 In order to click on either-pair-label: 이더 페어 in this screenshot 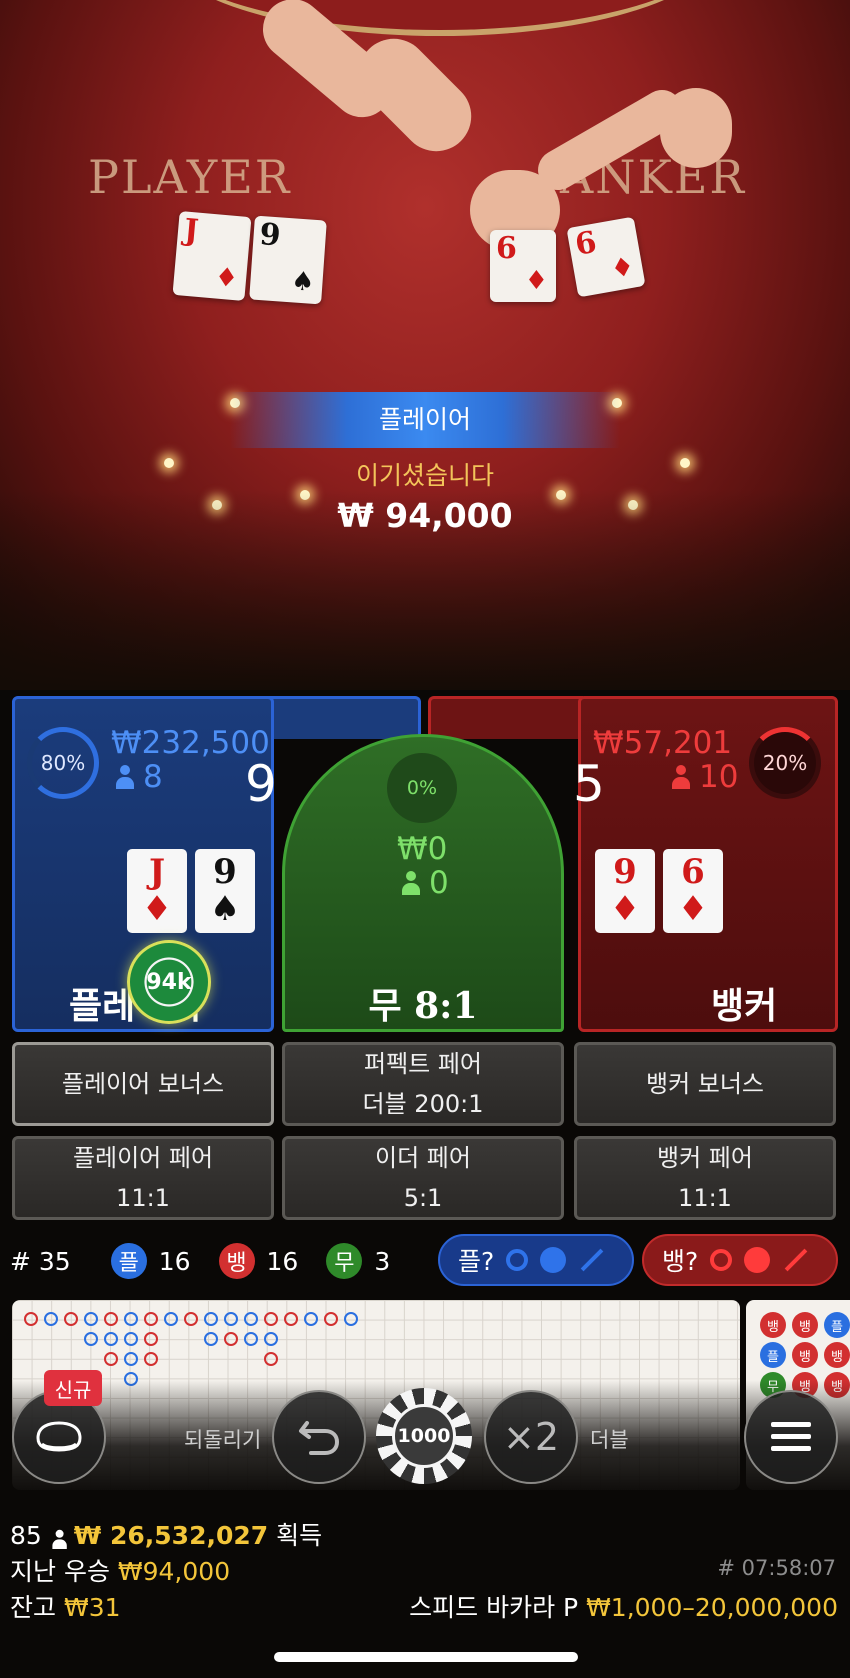, I will do `click(423, 1158)`.